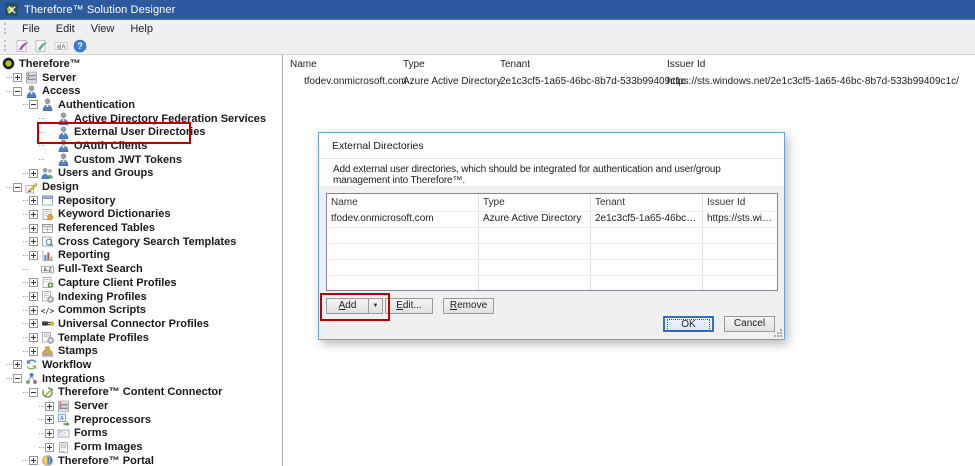 The height and width of the screenshot is (466, 975). I want to click on tree-item-repository: Repository, so click(141, 201).